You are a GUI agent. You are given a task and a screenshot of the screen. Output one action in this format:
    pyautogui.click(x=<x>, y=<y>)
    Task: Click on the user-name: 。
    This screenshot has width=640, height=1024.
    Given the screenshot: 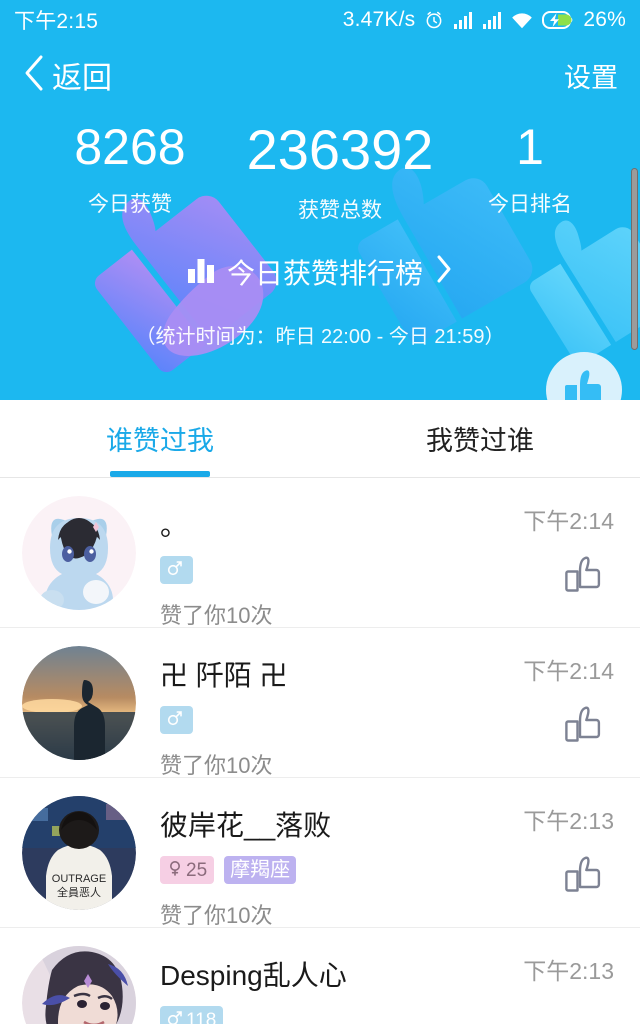 What is the action you would take?
    pyautogui.click(x=174, y=525)
    